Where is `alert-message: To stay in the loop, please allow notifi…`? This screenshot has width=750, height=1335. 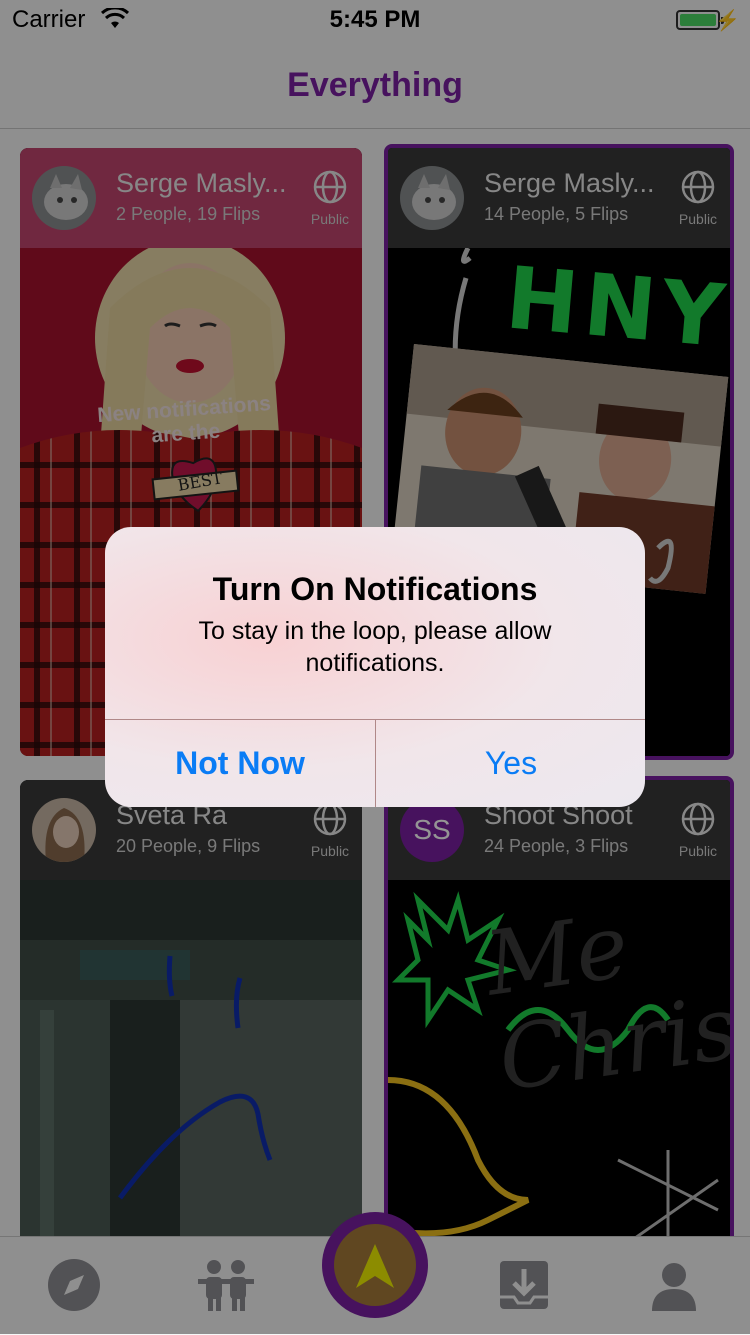
alert-message: To stay in the loop, please allow notifi… is located at coordinates (375, 647).